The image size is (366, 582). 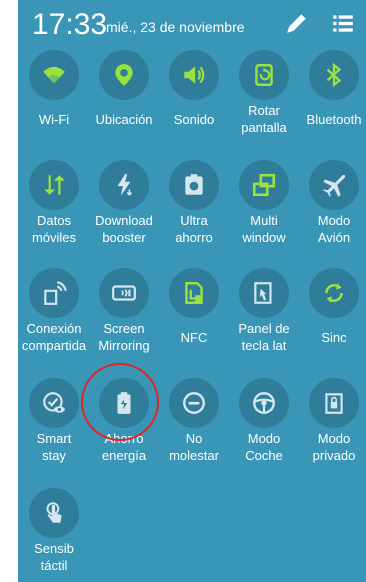 I want to click on tile-mobile-data: Datos móviles, so click(x=54, y=213).